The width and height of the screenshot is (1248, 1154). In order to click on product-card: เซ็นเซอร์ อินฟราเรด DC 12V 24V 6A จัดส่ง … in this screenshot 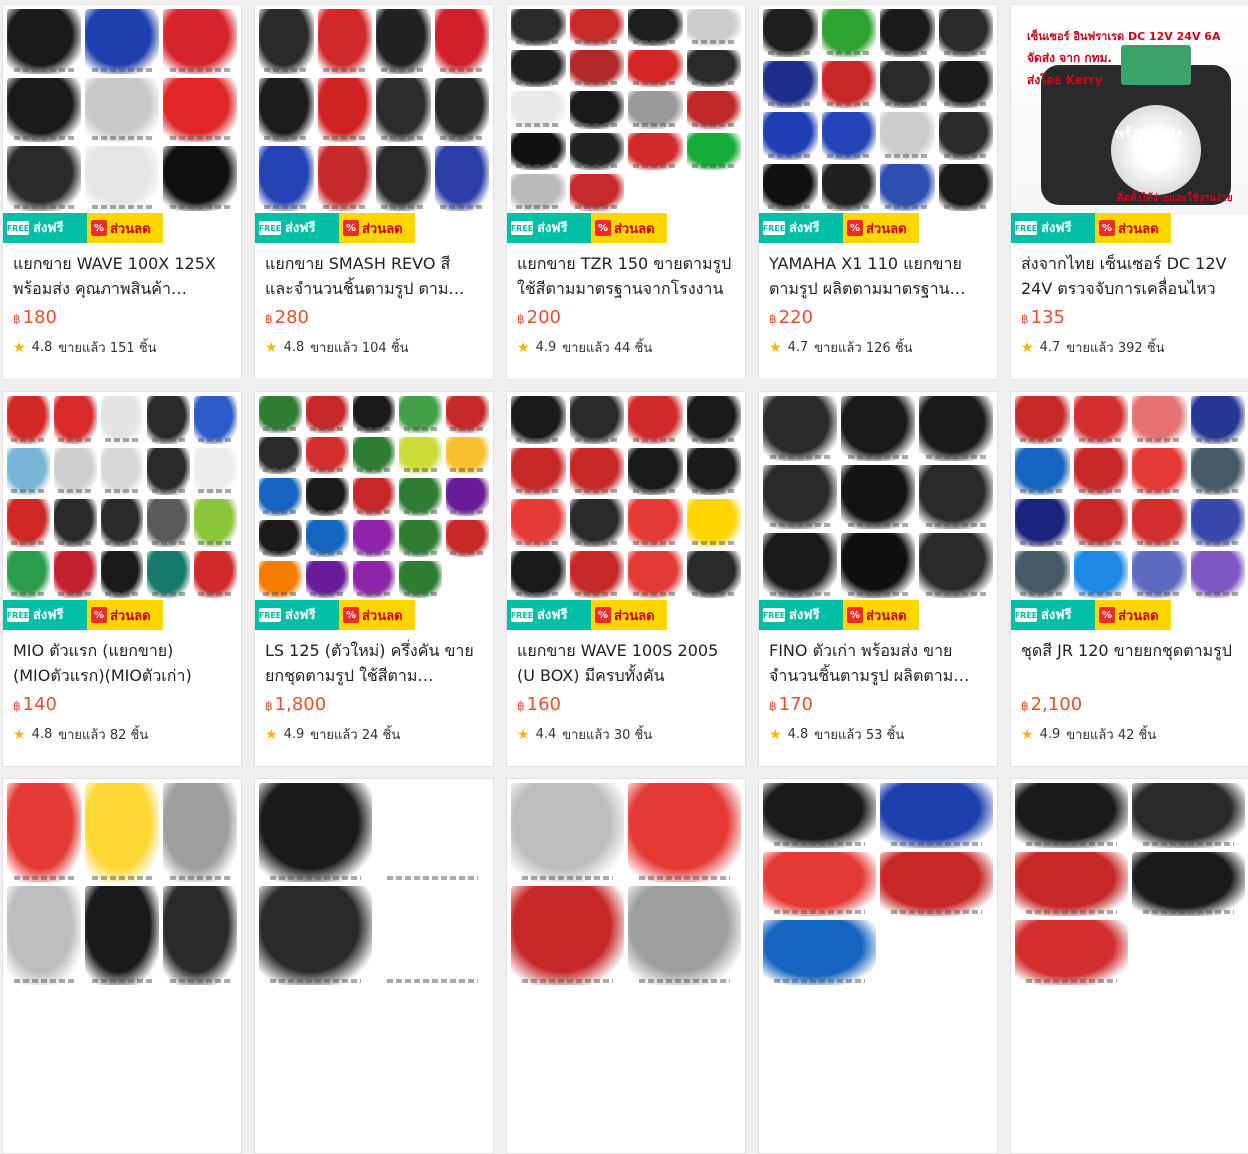, I will do `click(1129, 192)`.